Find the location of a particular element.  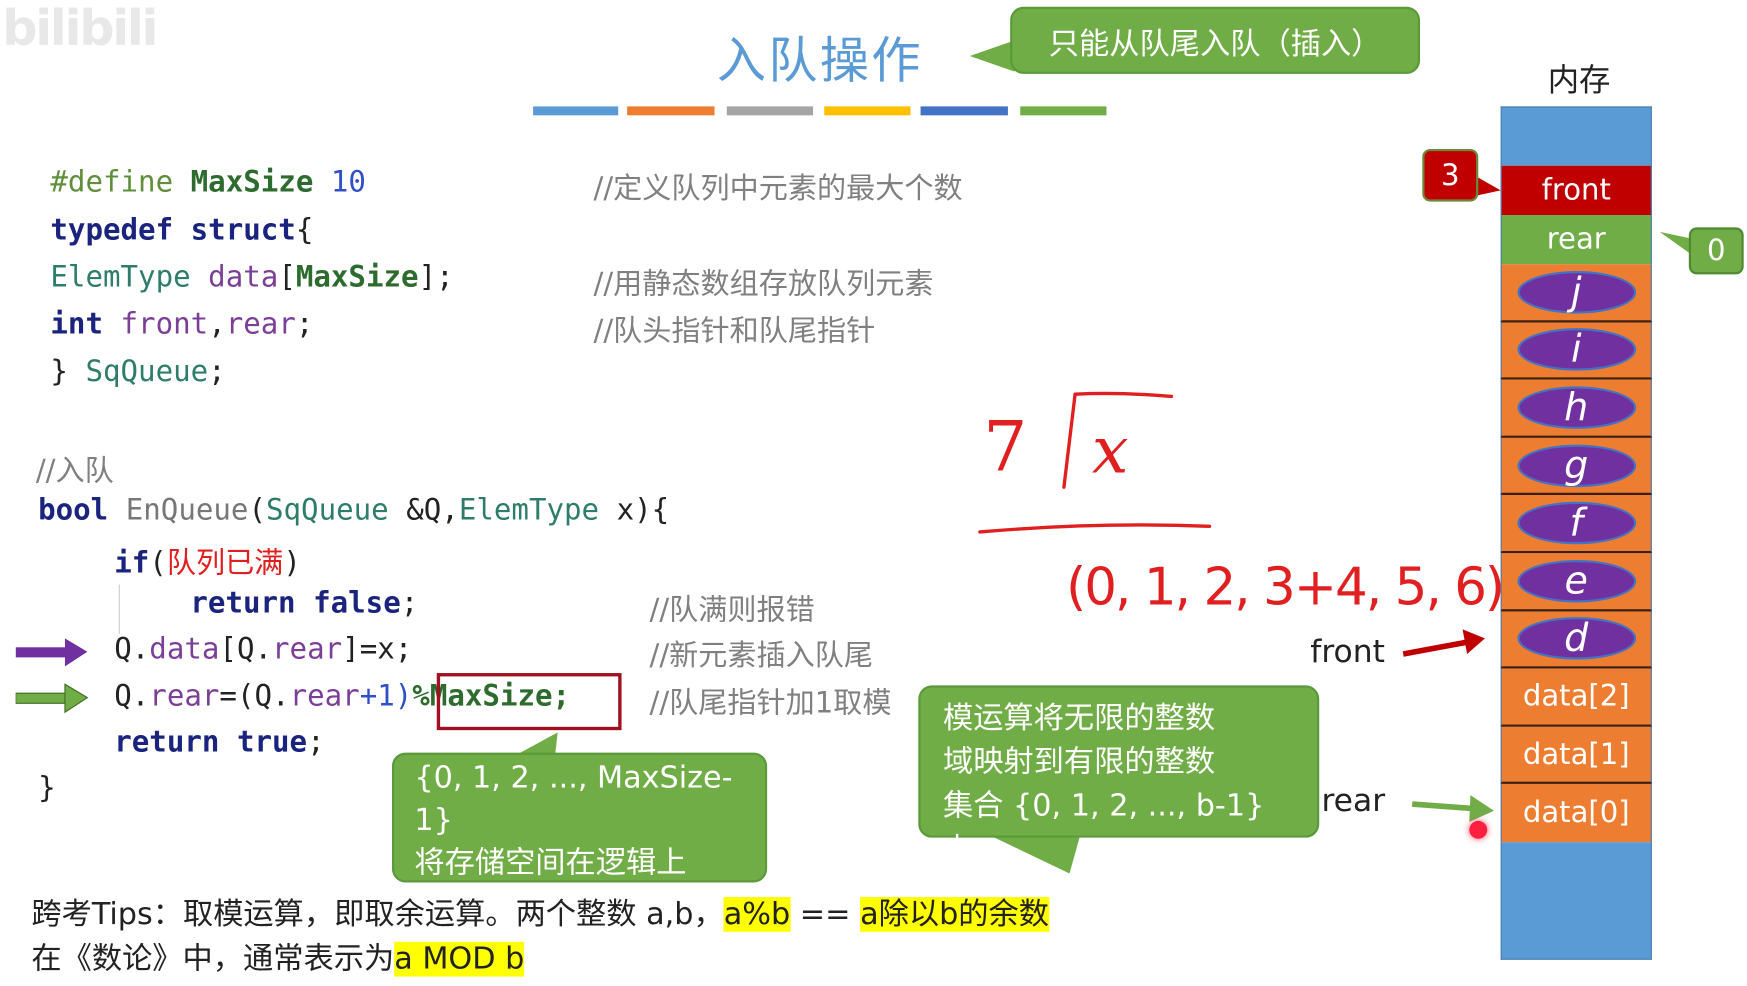

tips-line-2: 在《数论》中，通常表示为a MOD b is located at coordinates (278, 959).